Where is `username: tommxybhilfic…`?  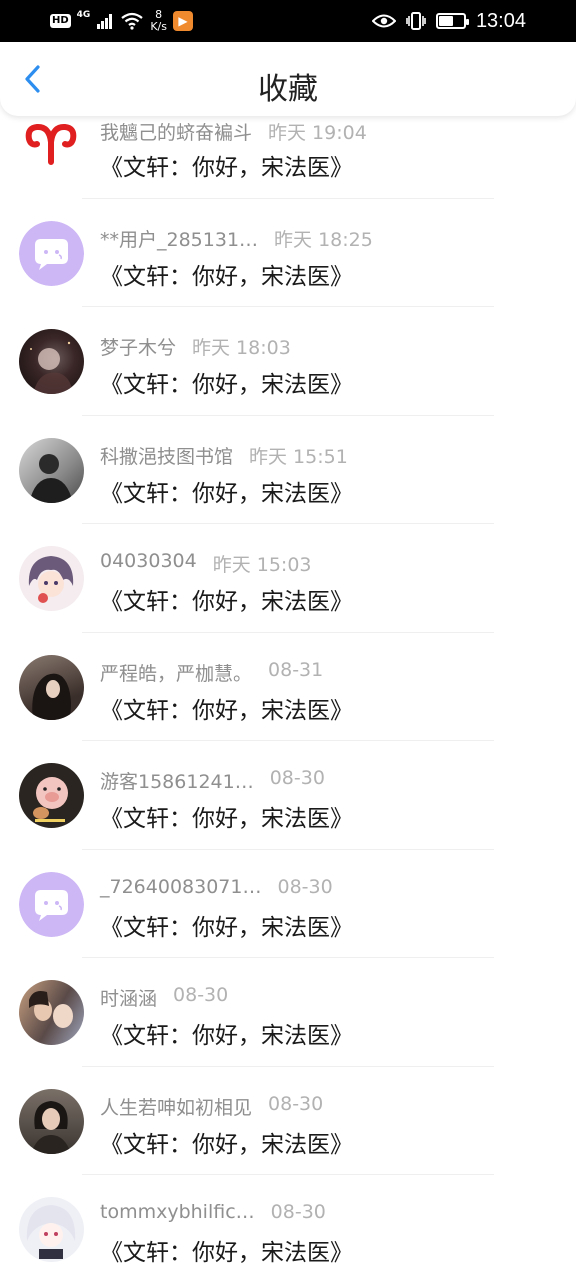 username: tommxybhilfic… is located at coordinates (177, 1212).